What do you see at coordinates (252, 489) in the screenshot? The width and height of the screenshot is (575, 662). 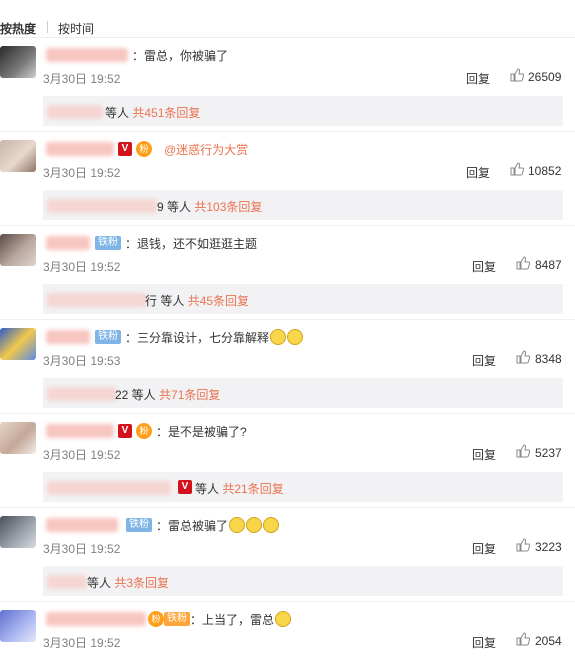 I see `reply-count-link: 共21条回复` at bounding box center [252, 489].